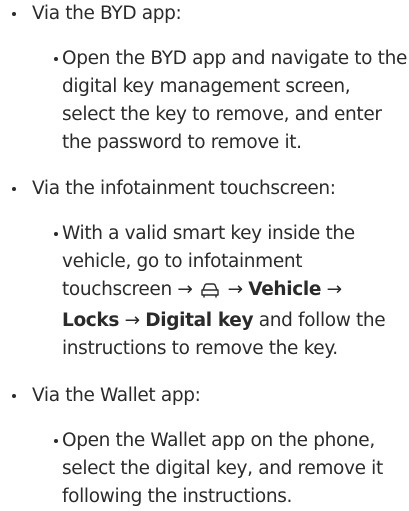 The image size is (409, 511). What do you see at coordinates (210, 293) in the screenshot?
I see `car-icon` at bounding box center [210, 293].